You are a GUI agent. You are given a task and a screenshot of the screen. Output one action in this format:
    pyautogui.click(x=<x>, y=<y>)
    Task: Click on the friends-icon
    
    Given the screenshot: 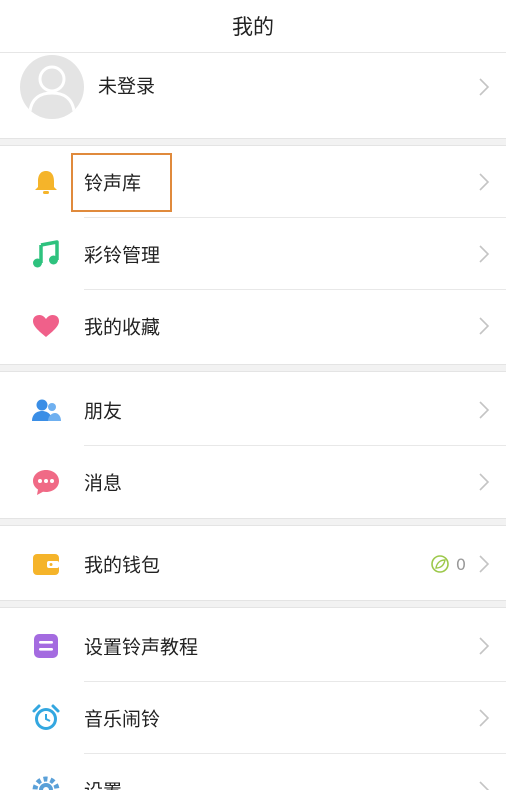 What is the action you would take?
    pyautogui.click(x=46, y=410)
    